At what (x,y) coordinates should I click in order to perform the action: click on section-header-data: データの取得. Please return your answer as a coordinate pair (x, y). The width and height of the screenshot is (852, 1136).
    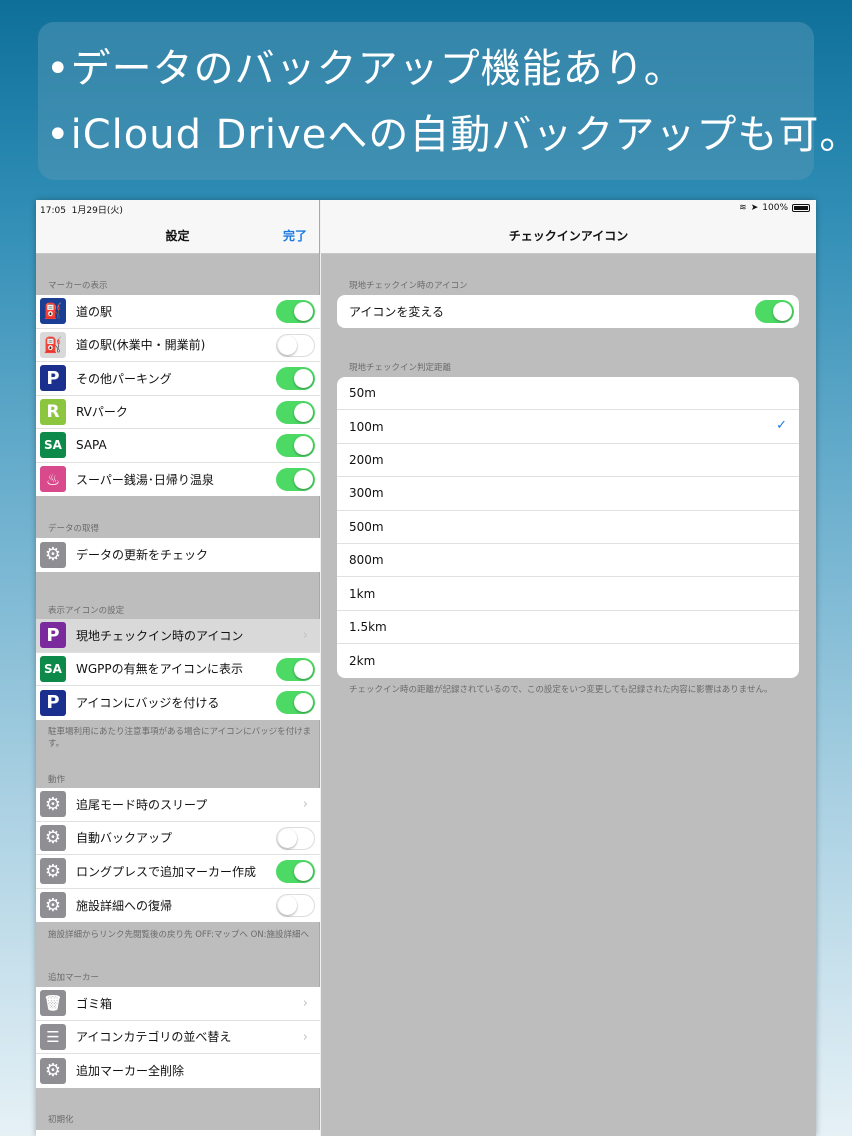
    Looking at the image, I should click on (74, 529).